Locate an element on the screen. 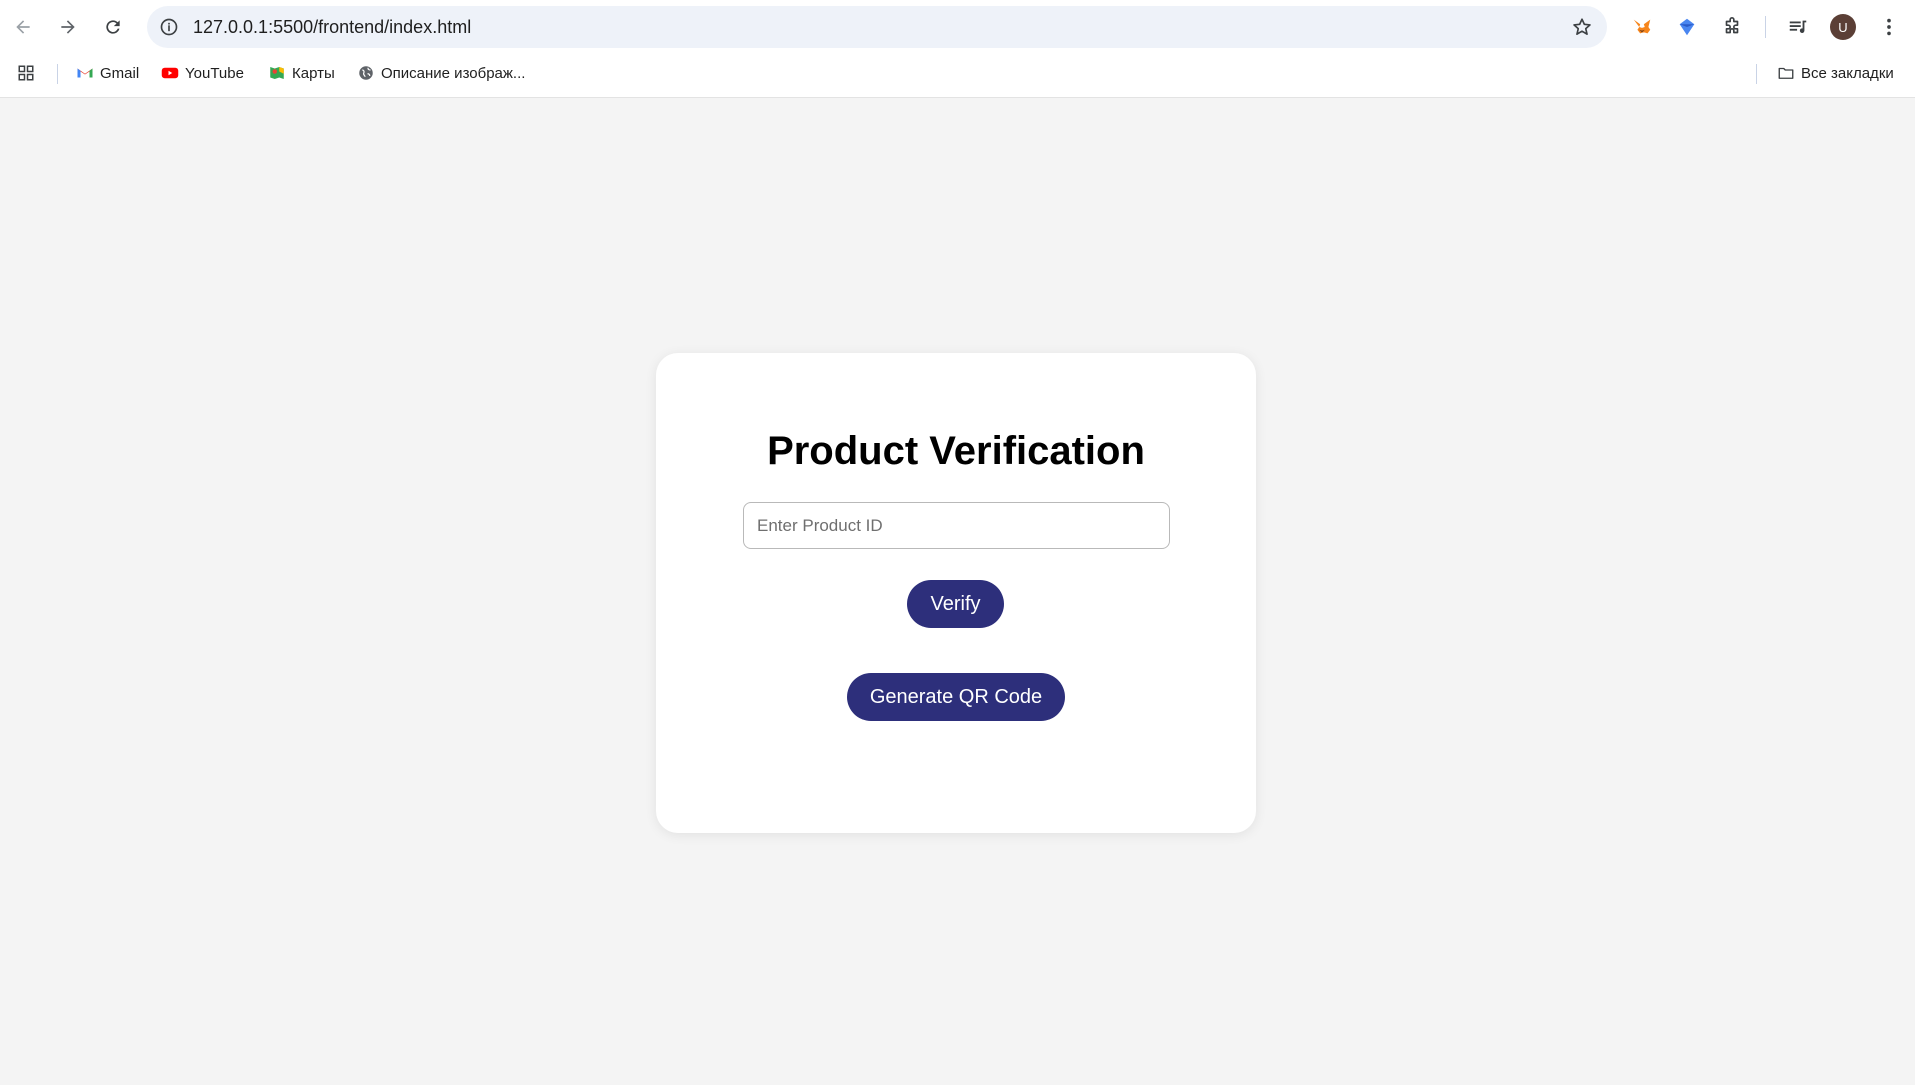 The image size is (1915, 1085). all-bookmarks-button: Все закладки is located at coordinates (1835, 73).